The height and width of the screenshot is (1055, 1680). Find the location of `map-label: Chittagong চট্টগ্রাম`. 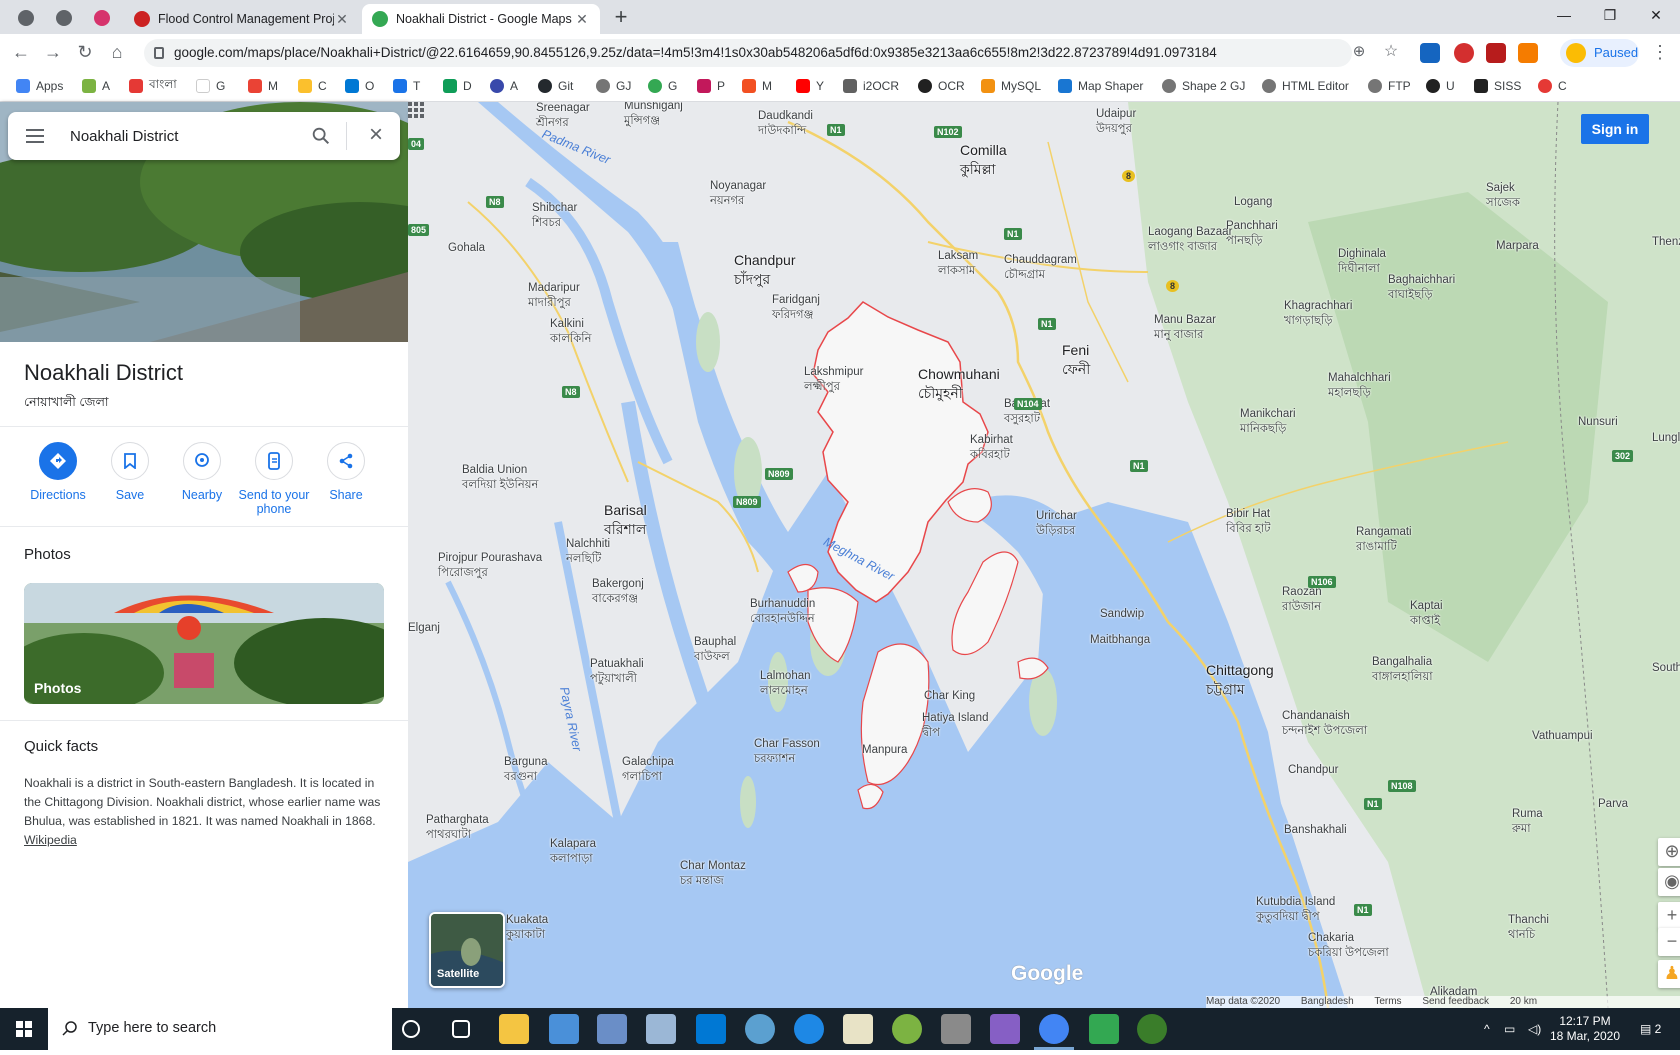

map-label: Chittagong চট্টগ্রাম is located at coordinates (1240, 682).